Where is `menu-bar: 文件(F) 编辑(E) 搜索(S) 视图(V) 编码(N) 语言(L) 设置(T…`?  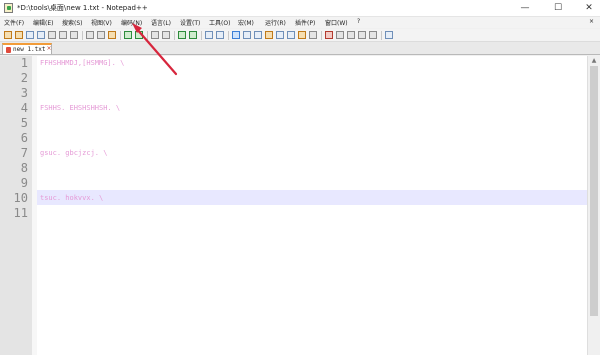 menu-bar: 文件(F) 编辑(E) 搜索(S) 视图(V) 编码(N) 语言(L) 设置(T… is located at coordinates (300, 22).